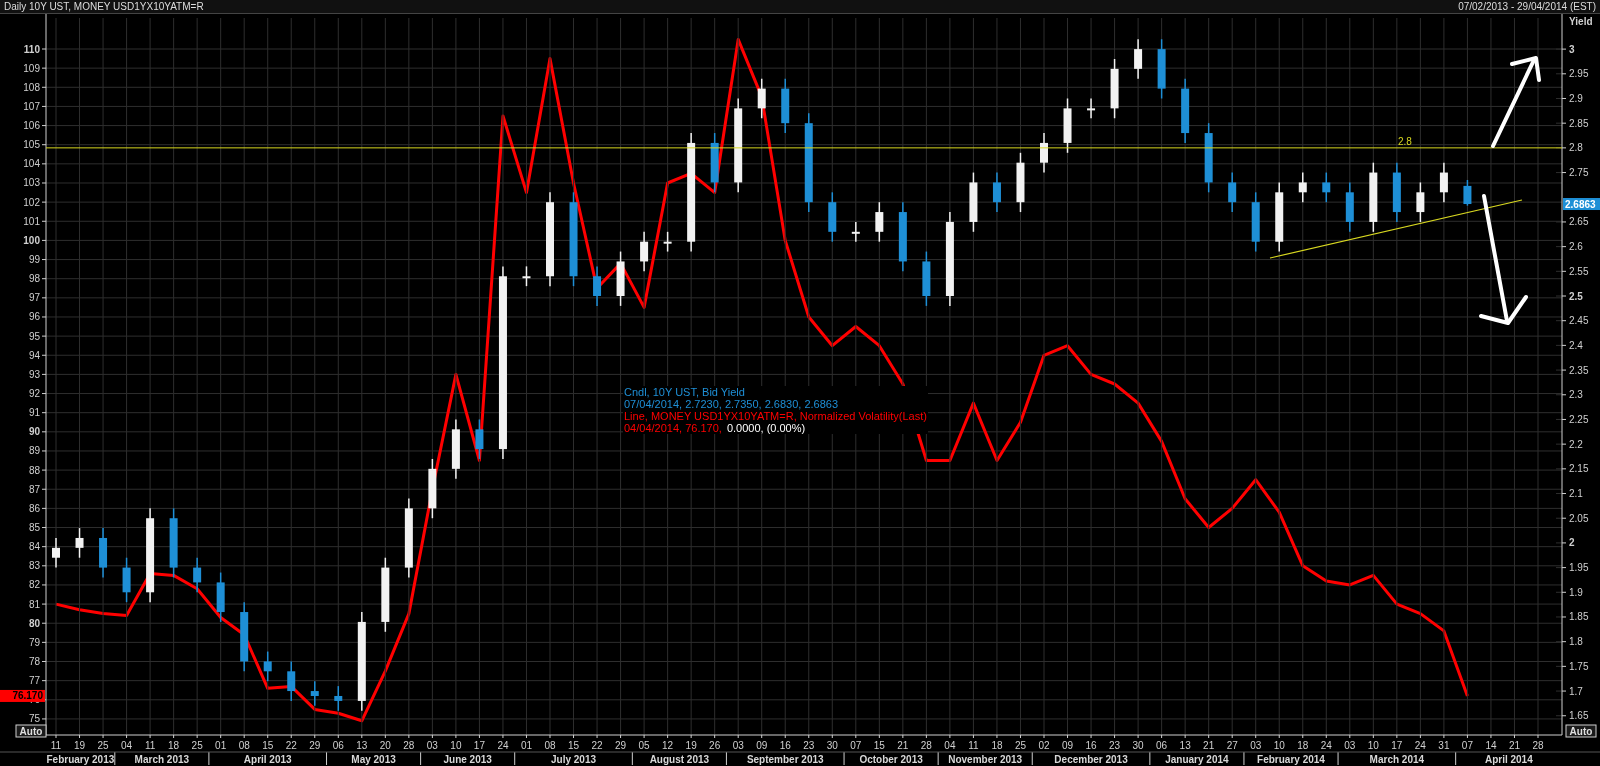 This screenshot has height=766, width=1600. I want to click on y-axis-label: 86, so click(34, 508).